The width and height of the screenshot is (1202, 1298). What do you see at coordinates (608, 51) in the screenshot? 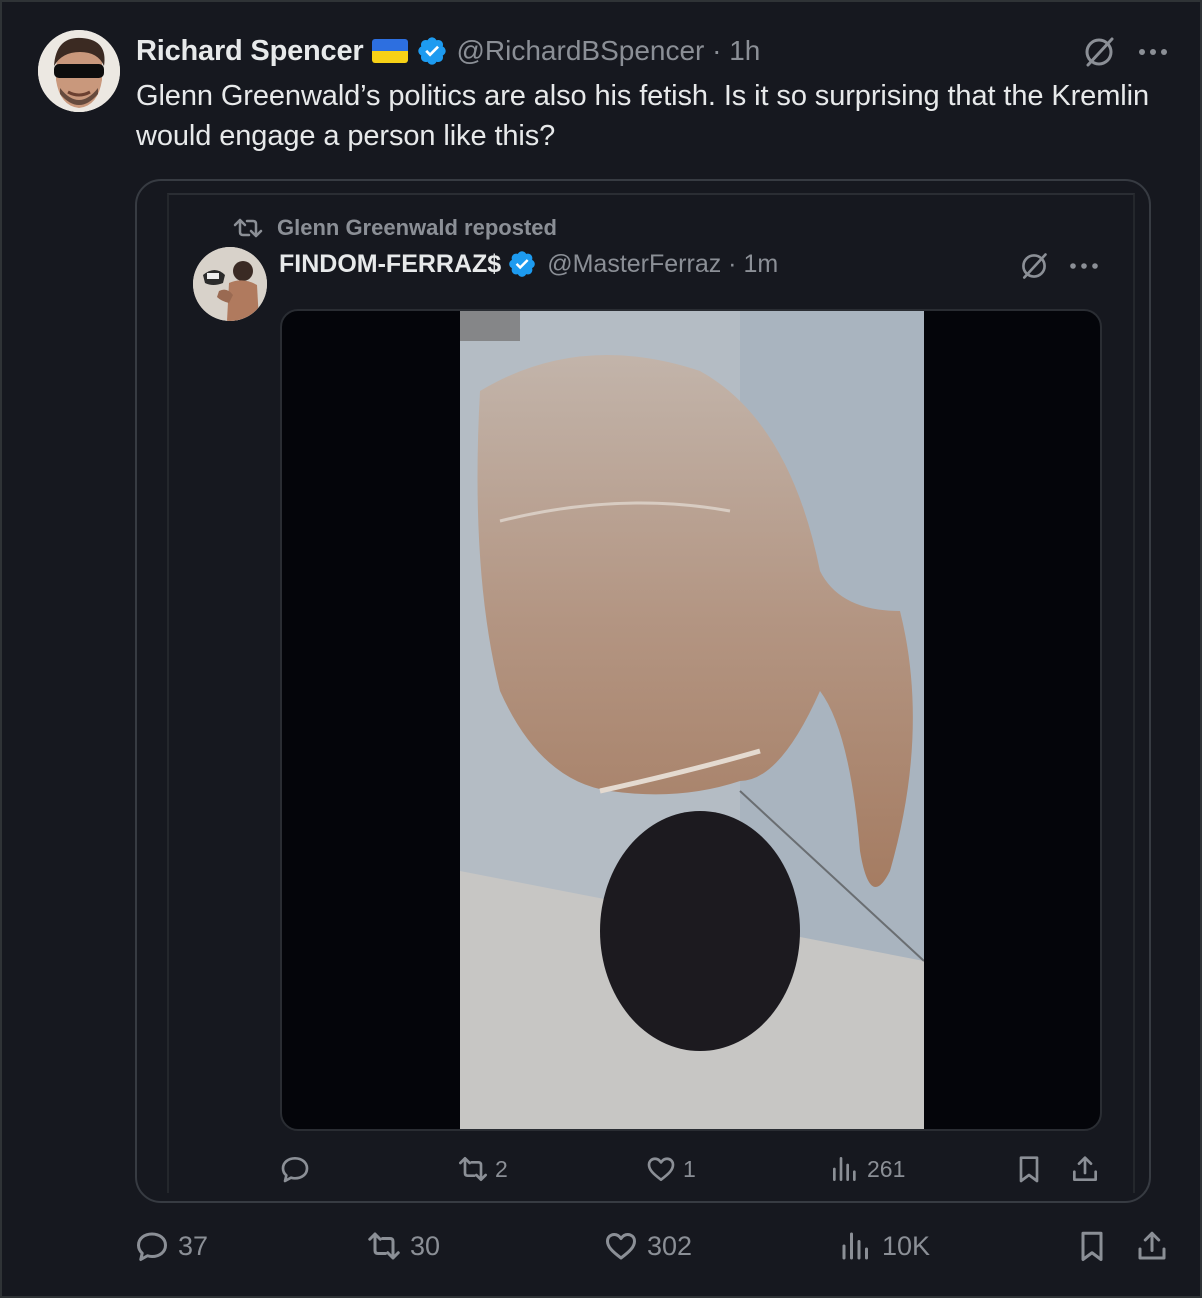
I see `author-handle-time: @RichardBSpencer · 1h` at bounding box center [608, 51].